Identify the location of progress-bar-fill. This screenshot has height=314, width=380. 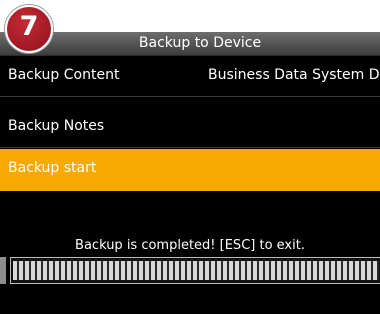
(196, 270).